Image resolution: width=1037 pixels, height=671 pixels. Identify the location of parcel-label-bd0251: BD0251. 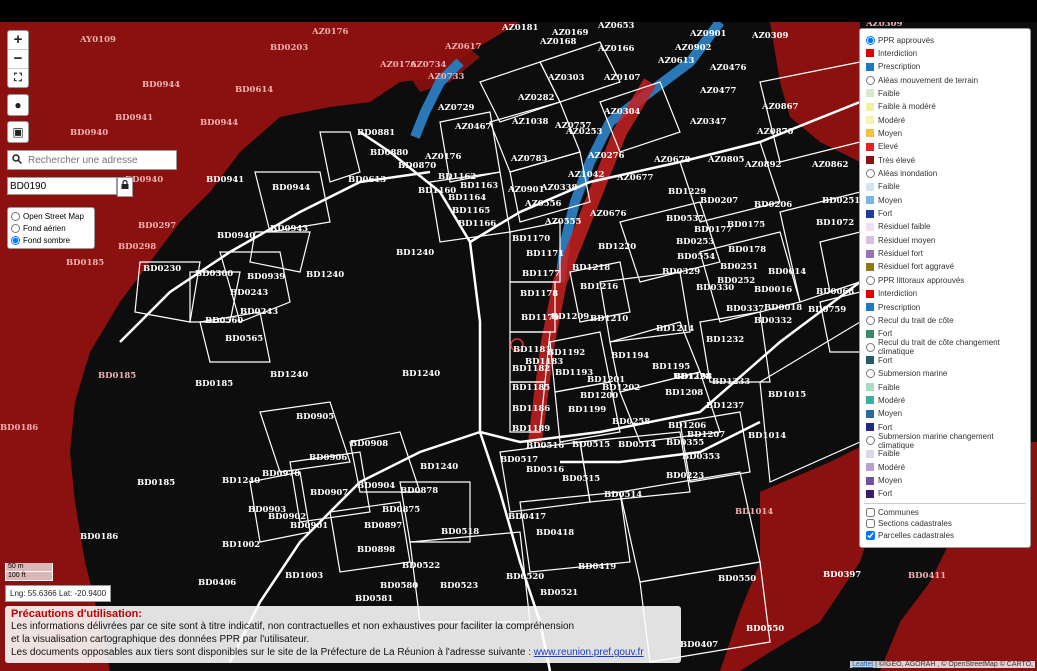
(841, 201).